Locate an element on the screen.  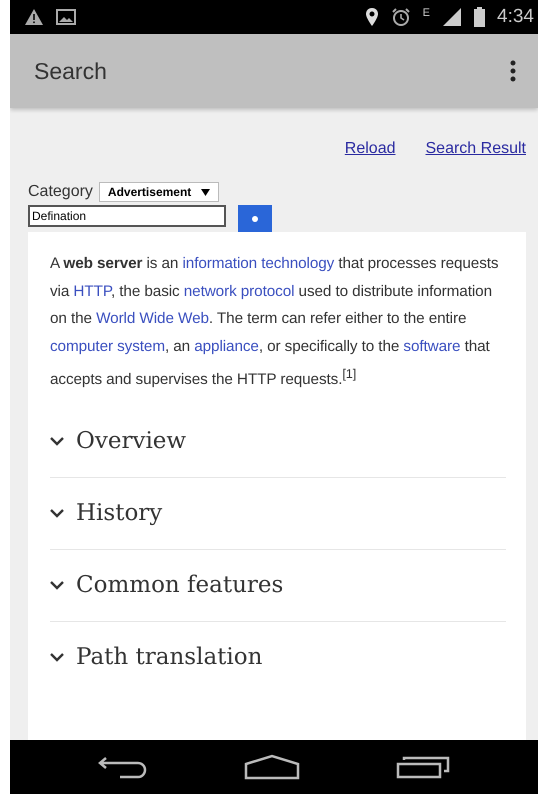
article-link: network protocol is located at coordinates (239, 291).